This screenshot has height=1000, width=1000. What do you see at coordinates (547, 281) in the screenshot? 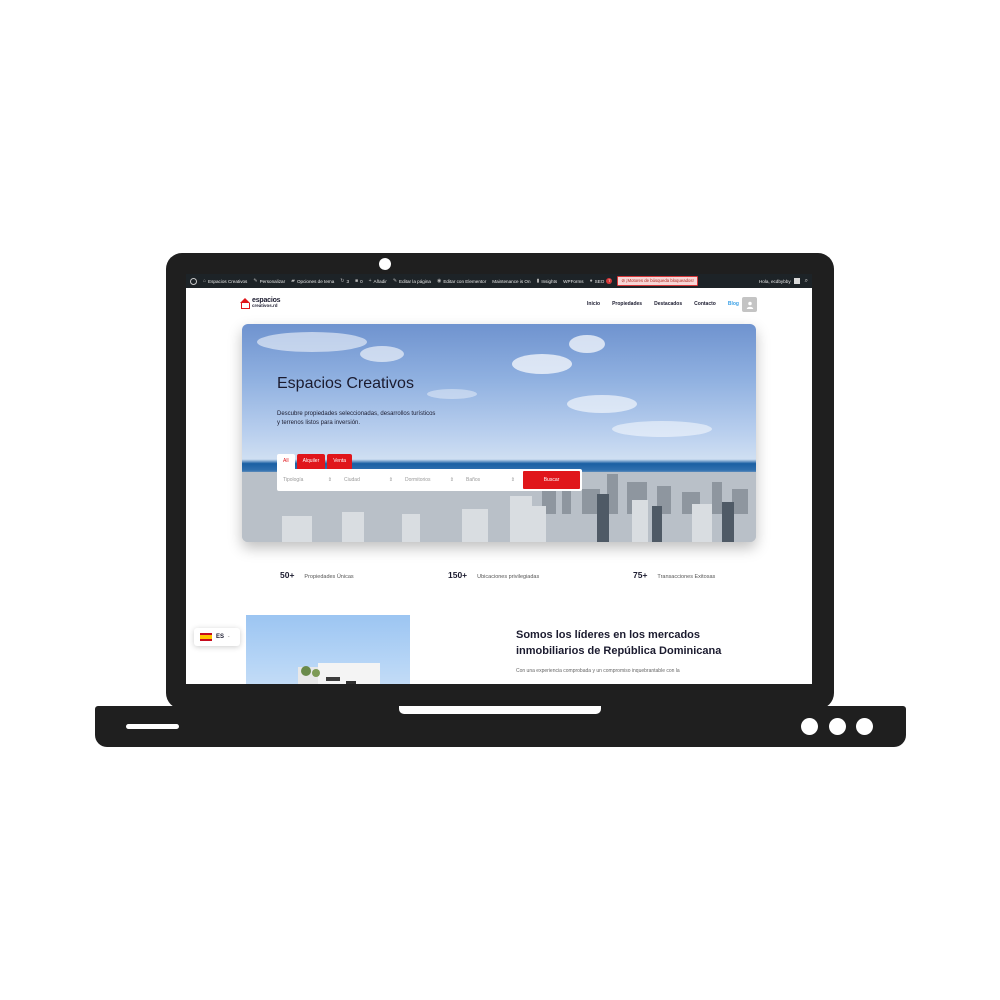
I see `admin-insights: ▮ Insights` at bounding box center [547, 281].